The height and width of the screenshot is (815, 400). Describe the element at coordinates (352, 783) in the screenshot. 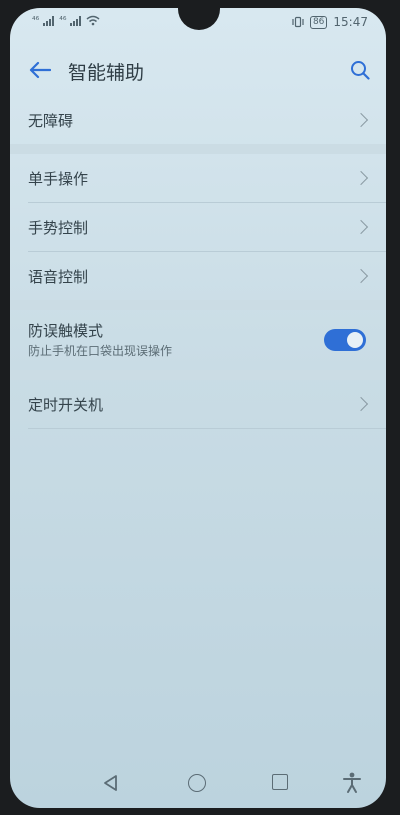

I see `accessibility-icon` at that location.